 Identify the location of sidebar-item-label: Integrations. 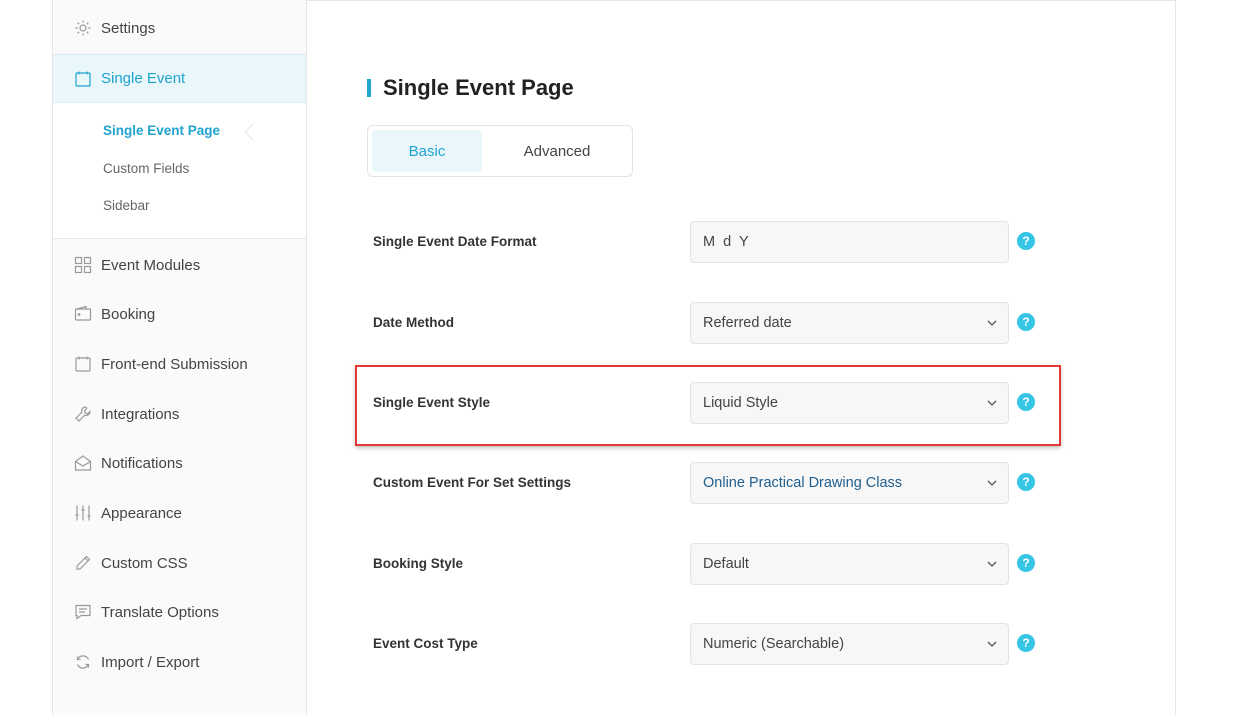
(140, 414).